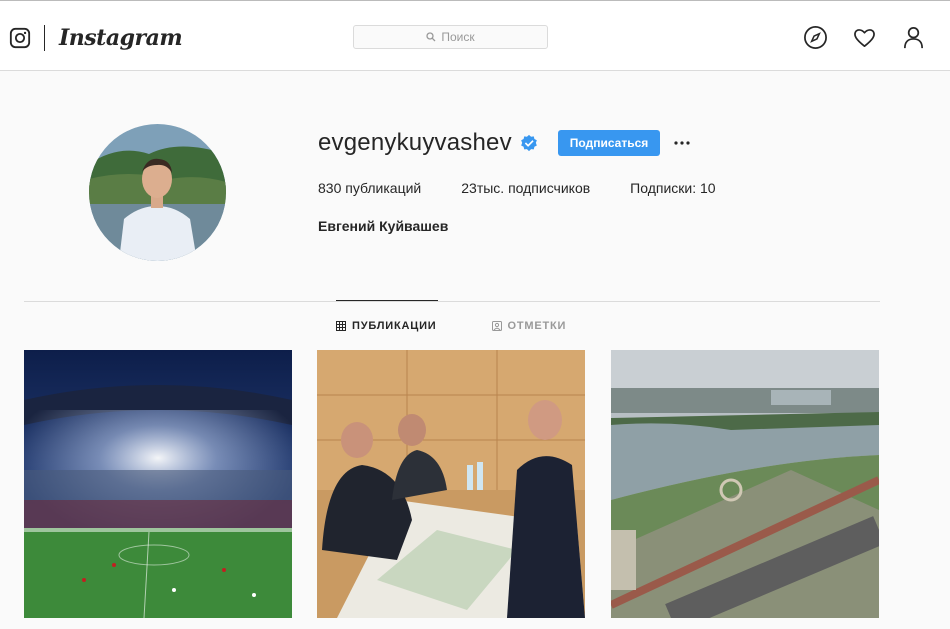  I want to click on compass-icon, so click(815, 37).